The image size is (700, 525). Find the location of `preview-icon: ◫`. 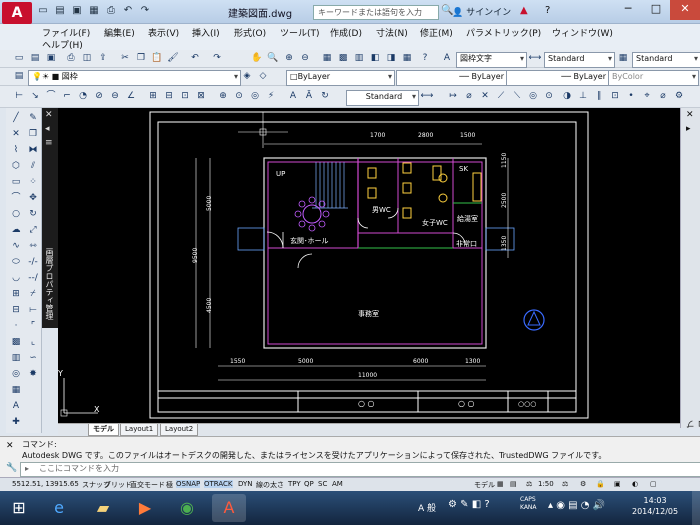

preview-icon: ◫ is located at coordinates (87, 58).